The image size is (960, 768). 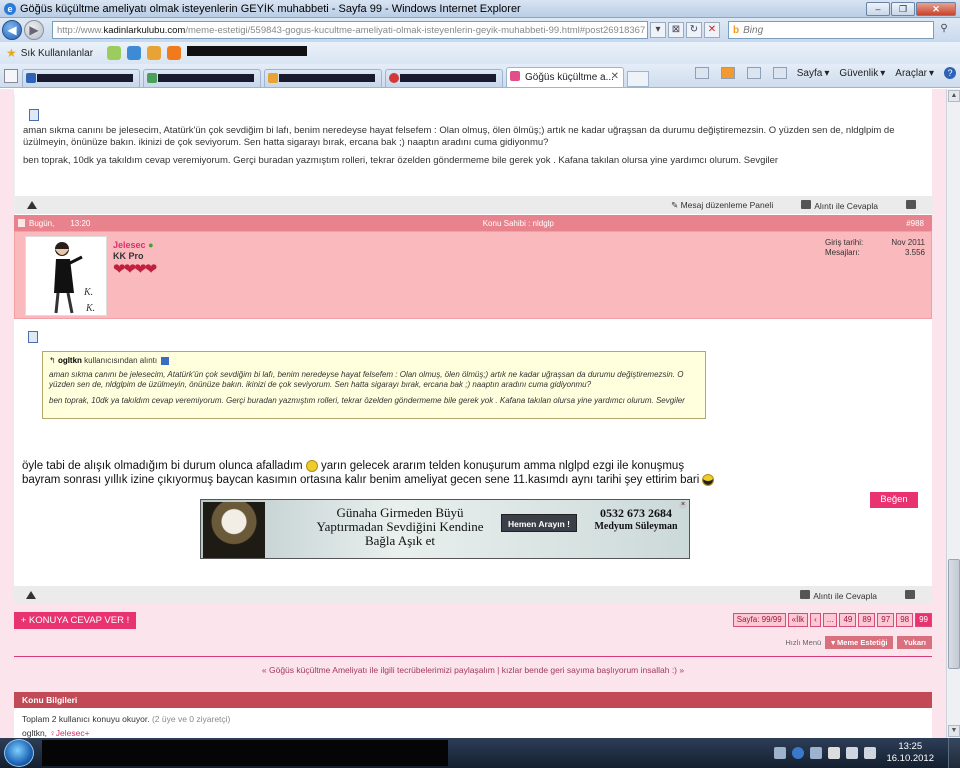 I want to click on pager-item: 99, so click(x=923, y=620).